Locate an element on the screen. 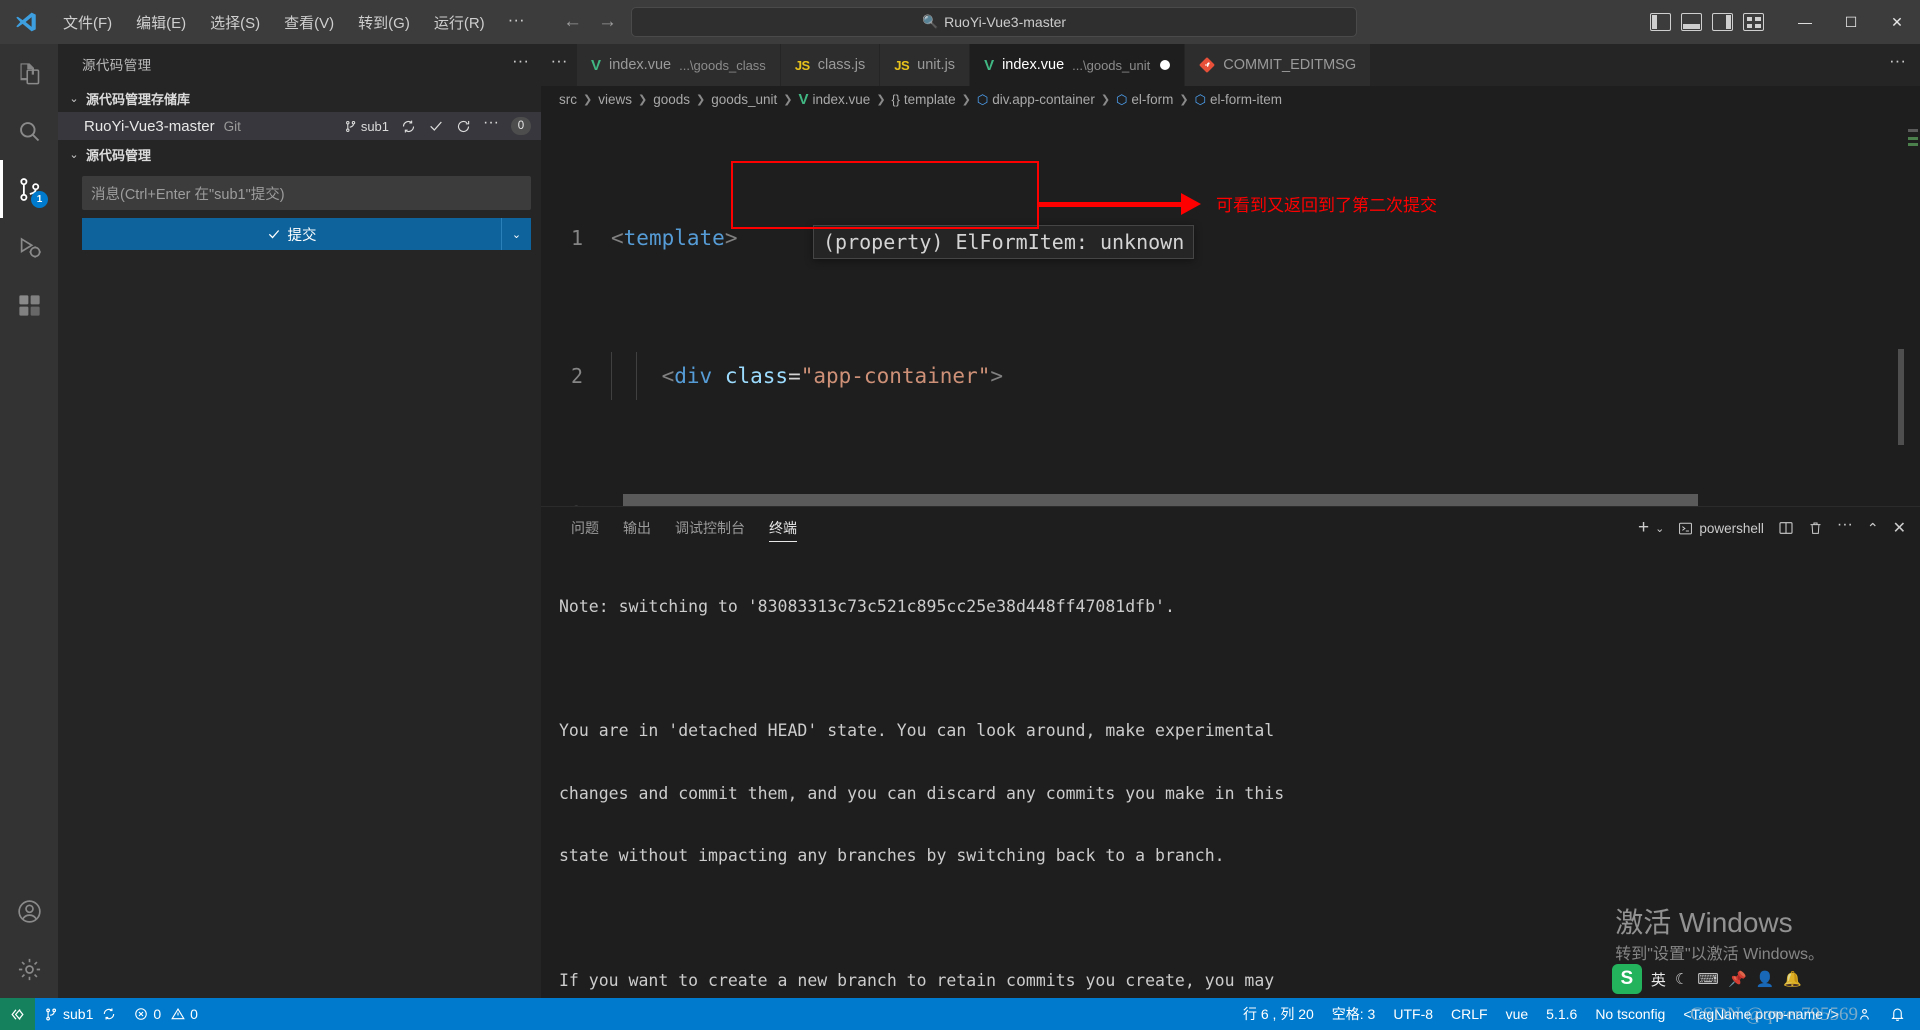 This screenshot has width=1920, height=1030. section-source-control-header: ⌄ 源代码管理 is located at coordinates (299, 154).